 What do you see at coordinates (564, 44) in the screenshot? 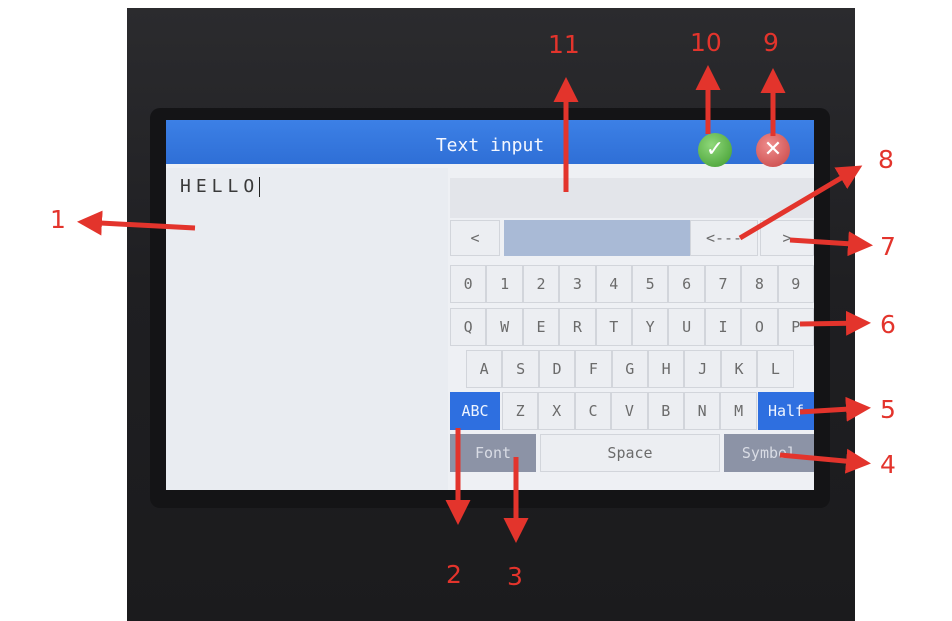
I see `annotation-label: 11` at bounding box center [564, 44].